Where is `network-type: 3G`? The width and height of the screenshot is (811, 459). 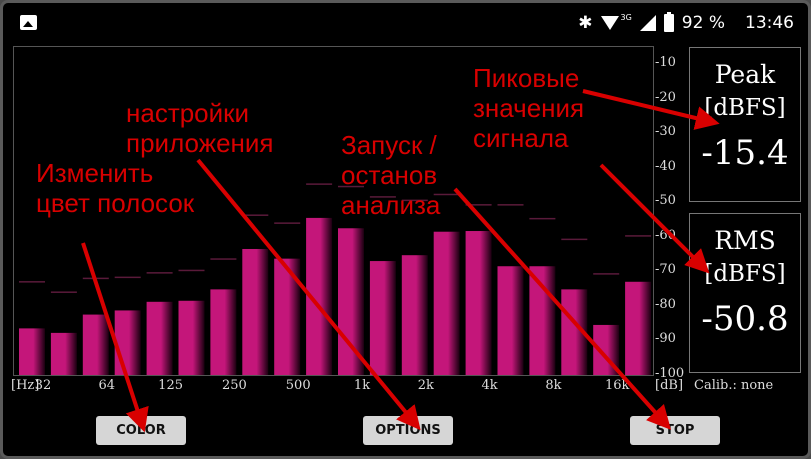
network-type: 3G is located at coordinates (626, 17).